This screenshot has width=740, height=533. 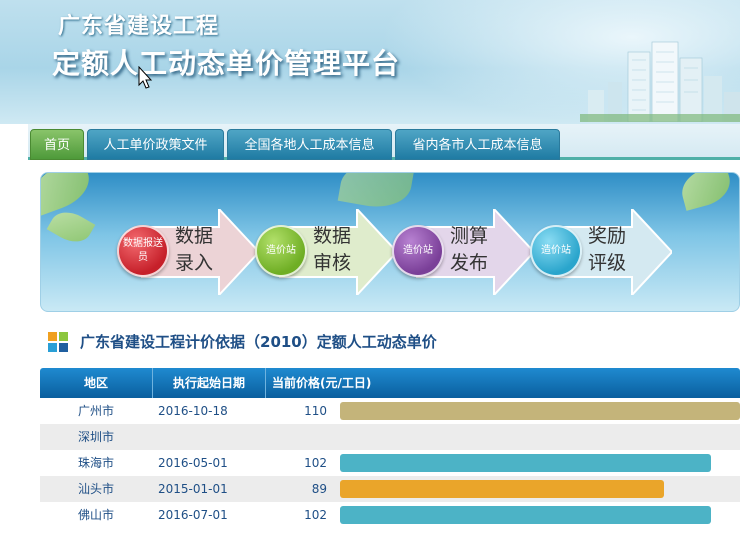 I want to click on step-label: 奖励评级, so click(x=607, y=249).